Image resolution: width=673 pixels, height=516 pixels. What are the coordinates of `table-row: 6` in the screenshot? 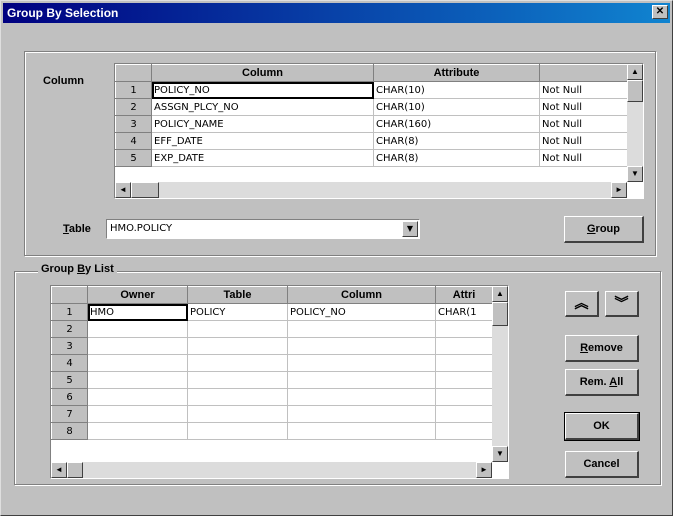 It's located at (272, 397).